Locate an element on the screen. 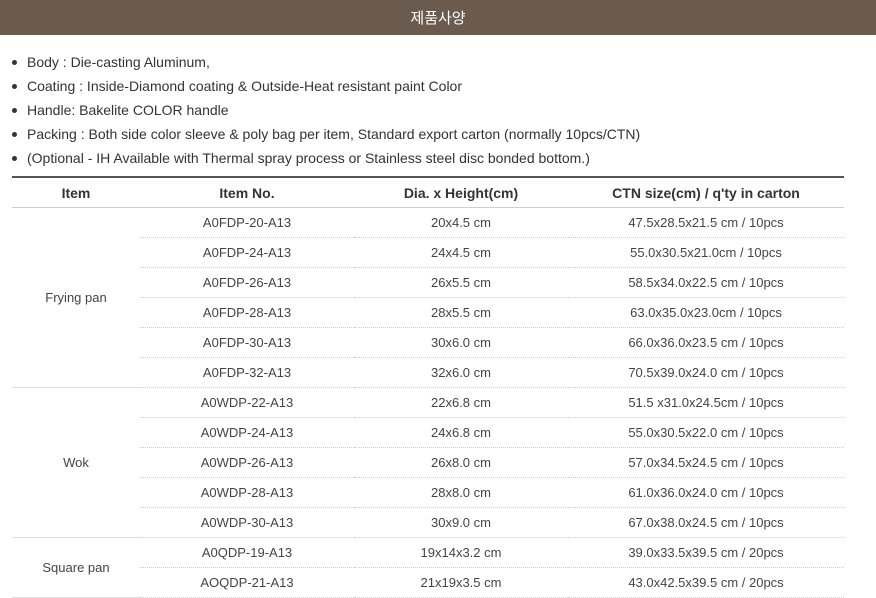  carton-size: 47.5x28.5x21.5 cm / 10pcs is located at coordinates (706, 222).